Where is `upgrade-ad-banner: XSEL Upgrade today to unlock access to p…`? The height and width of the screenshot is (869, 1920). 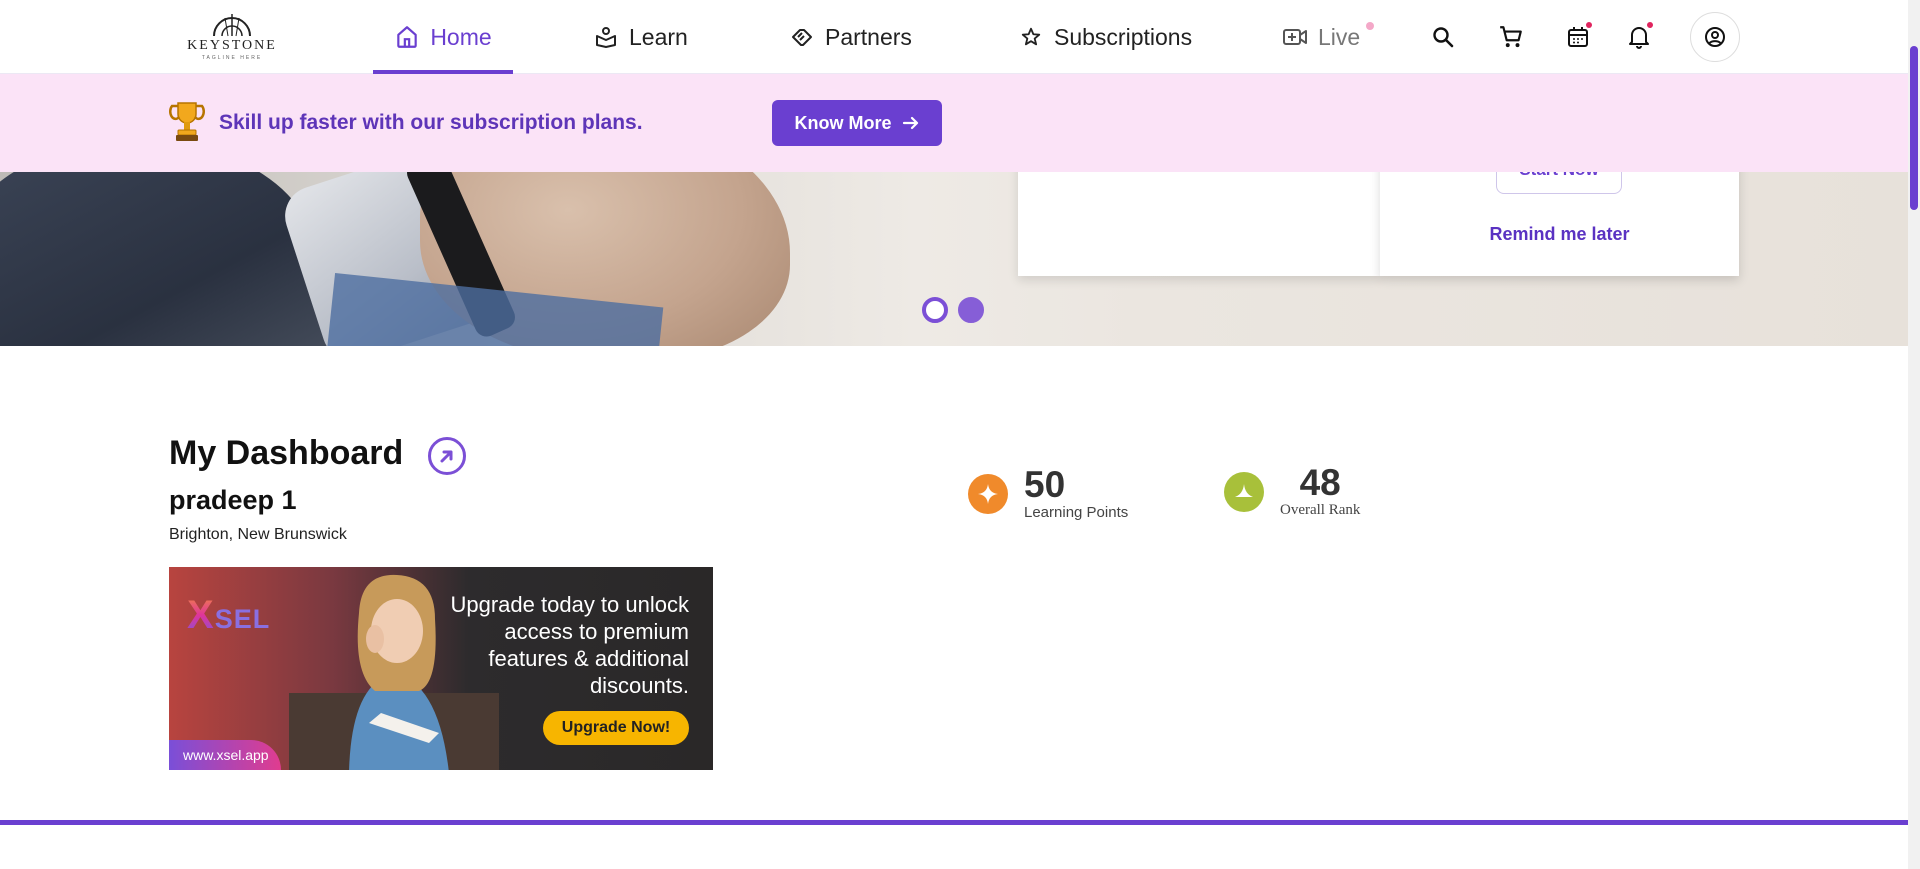 upgrade-ad-banner: XSEL Upgrade today to unlock access to p… is located at coordinates (441, 668).